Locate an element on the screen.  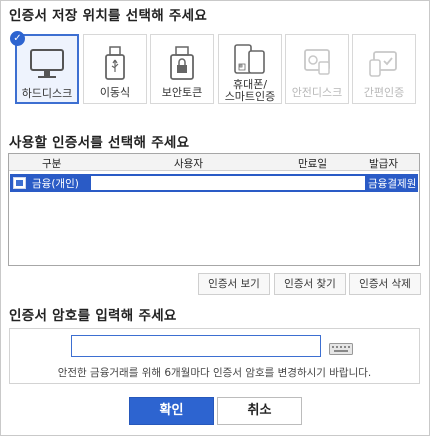
column-header-type: 구분 is located at coordinates (51, 163).